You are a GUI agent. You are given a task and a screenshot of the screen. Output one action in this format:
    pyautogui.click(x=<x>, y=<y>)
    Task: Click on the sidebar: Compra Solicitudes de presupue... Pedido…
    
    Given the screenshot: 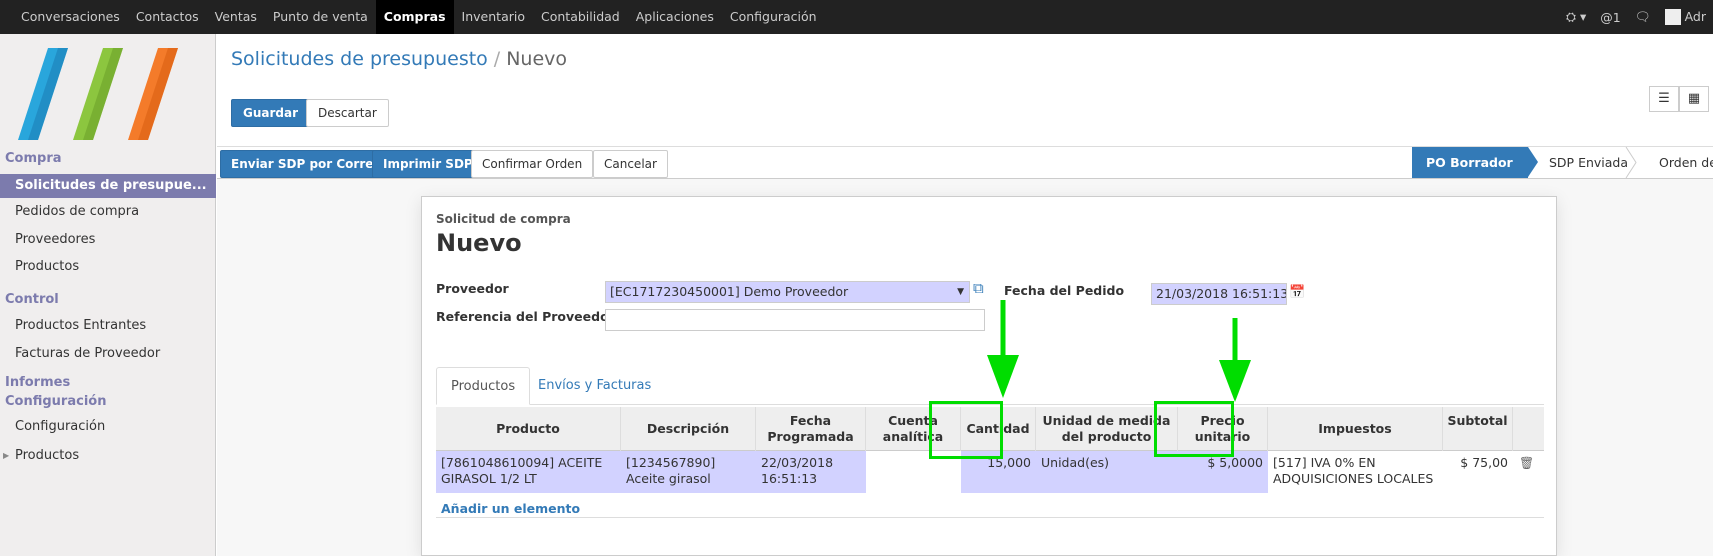 What is the action you would take?
    pyautogui.click(x=108, y=295)
    